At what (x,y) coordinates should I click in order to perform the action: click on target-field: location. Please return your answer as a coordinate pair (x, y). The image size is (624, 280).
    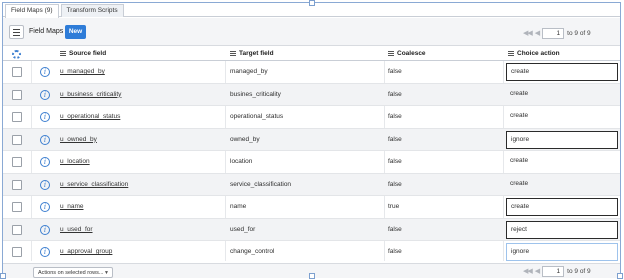
    Looking at the image, I should click on (241, 161).